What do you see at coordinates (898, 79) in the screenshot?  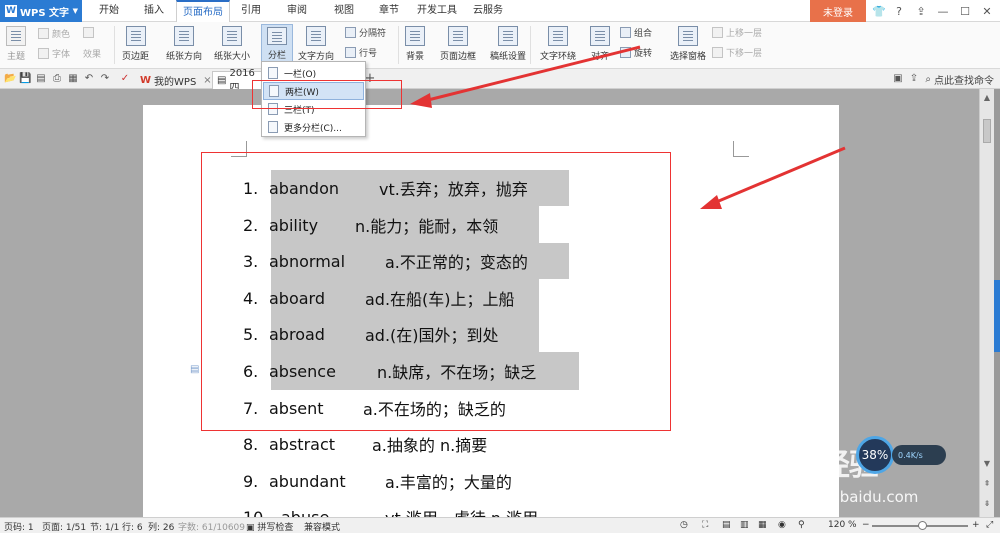 I see `doc-settings-icon: ▣` at bounding box center [898, 79].